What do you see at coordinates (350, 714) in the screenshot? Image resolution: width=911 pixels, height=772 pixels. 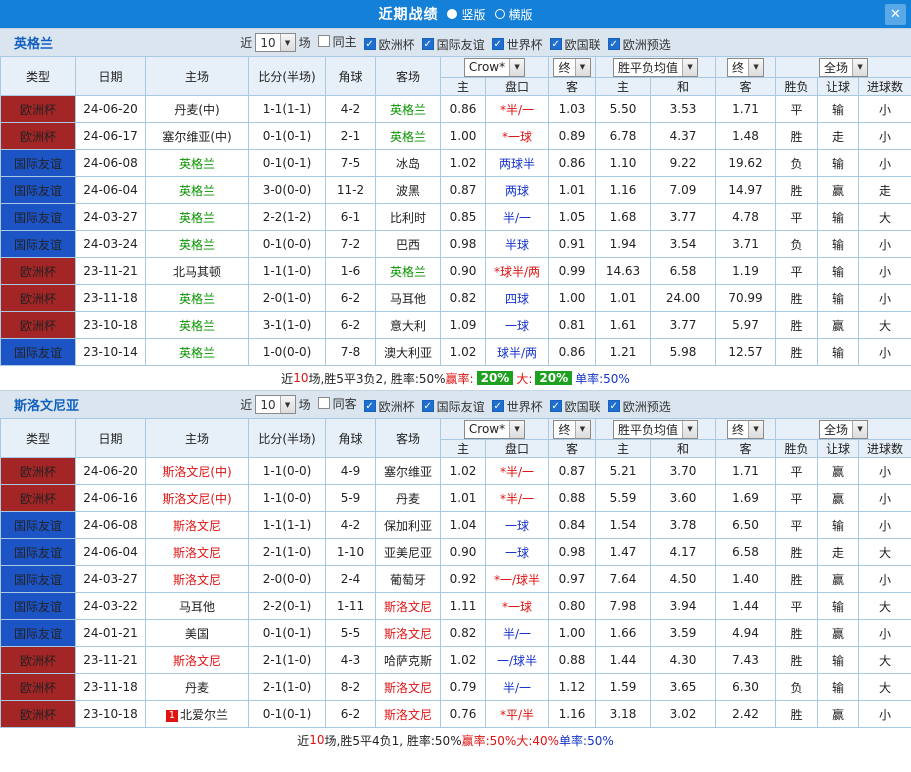 I see `corners: 6-2` at bounding box center [350, 714].